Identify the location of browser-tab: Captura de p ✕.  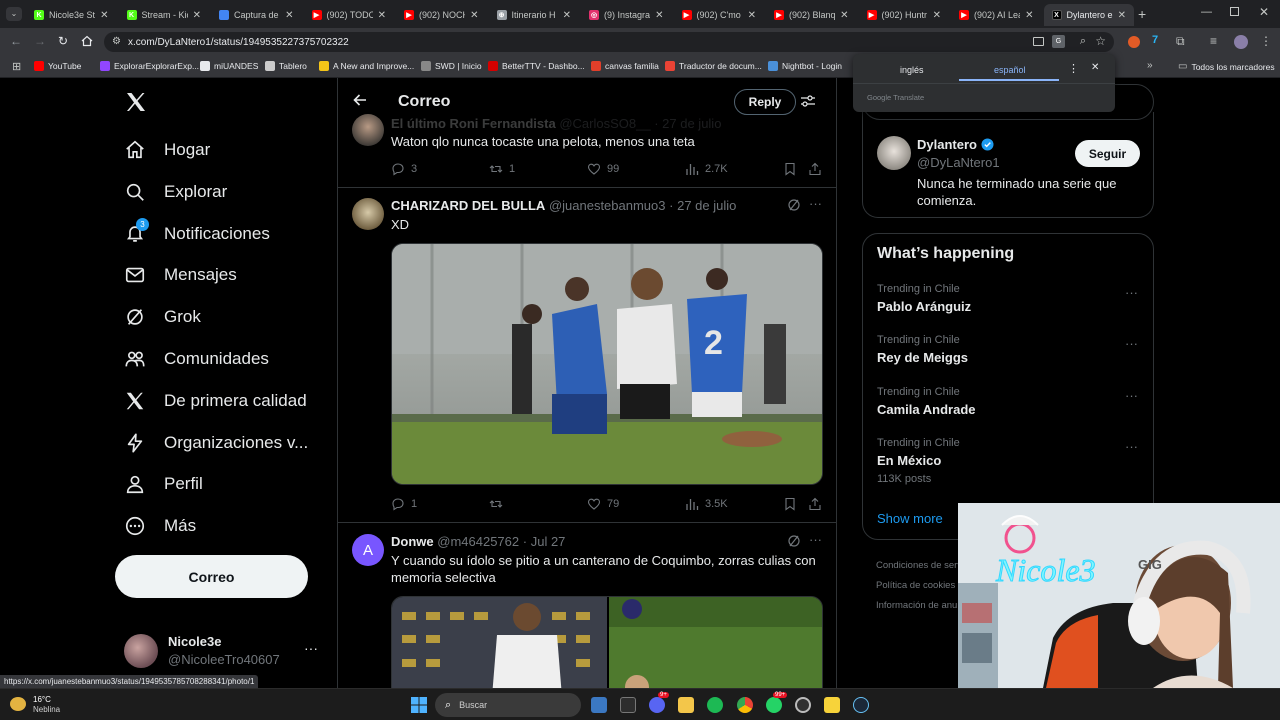
(256, 15).